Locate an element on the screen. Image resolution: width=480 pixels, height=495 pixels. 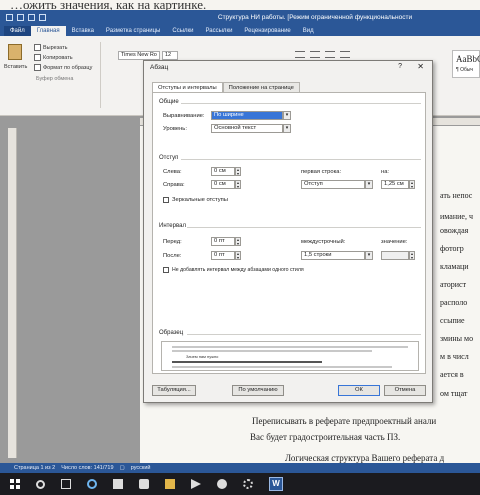
format-painter-button: Формат по образцу is located at coordinates (63, 67).